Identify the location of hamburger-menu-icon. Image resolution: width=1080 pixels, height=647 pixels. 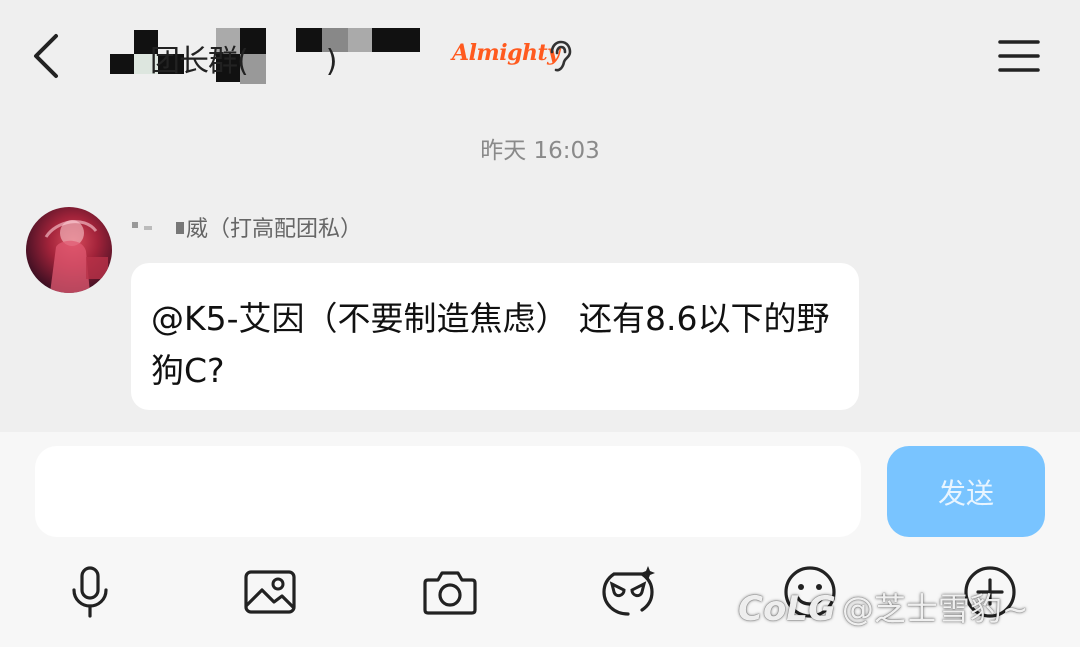
(1019, 56).